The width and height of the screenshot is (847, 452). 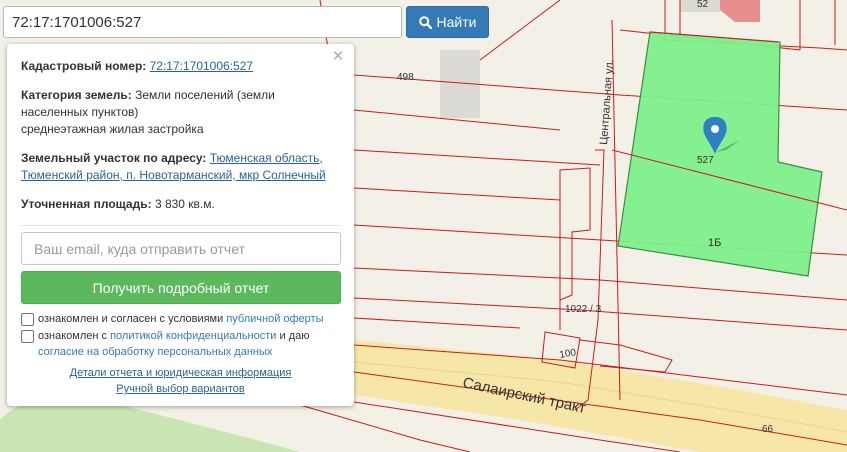 What do you see at coordinates (131, 319) in the screenshot?
I see `offer-consent-text: ознакомлен и согласен с условиями` at bounding box center [131, 319].